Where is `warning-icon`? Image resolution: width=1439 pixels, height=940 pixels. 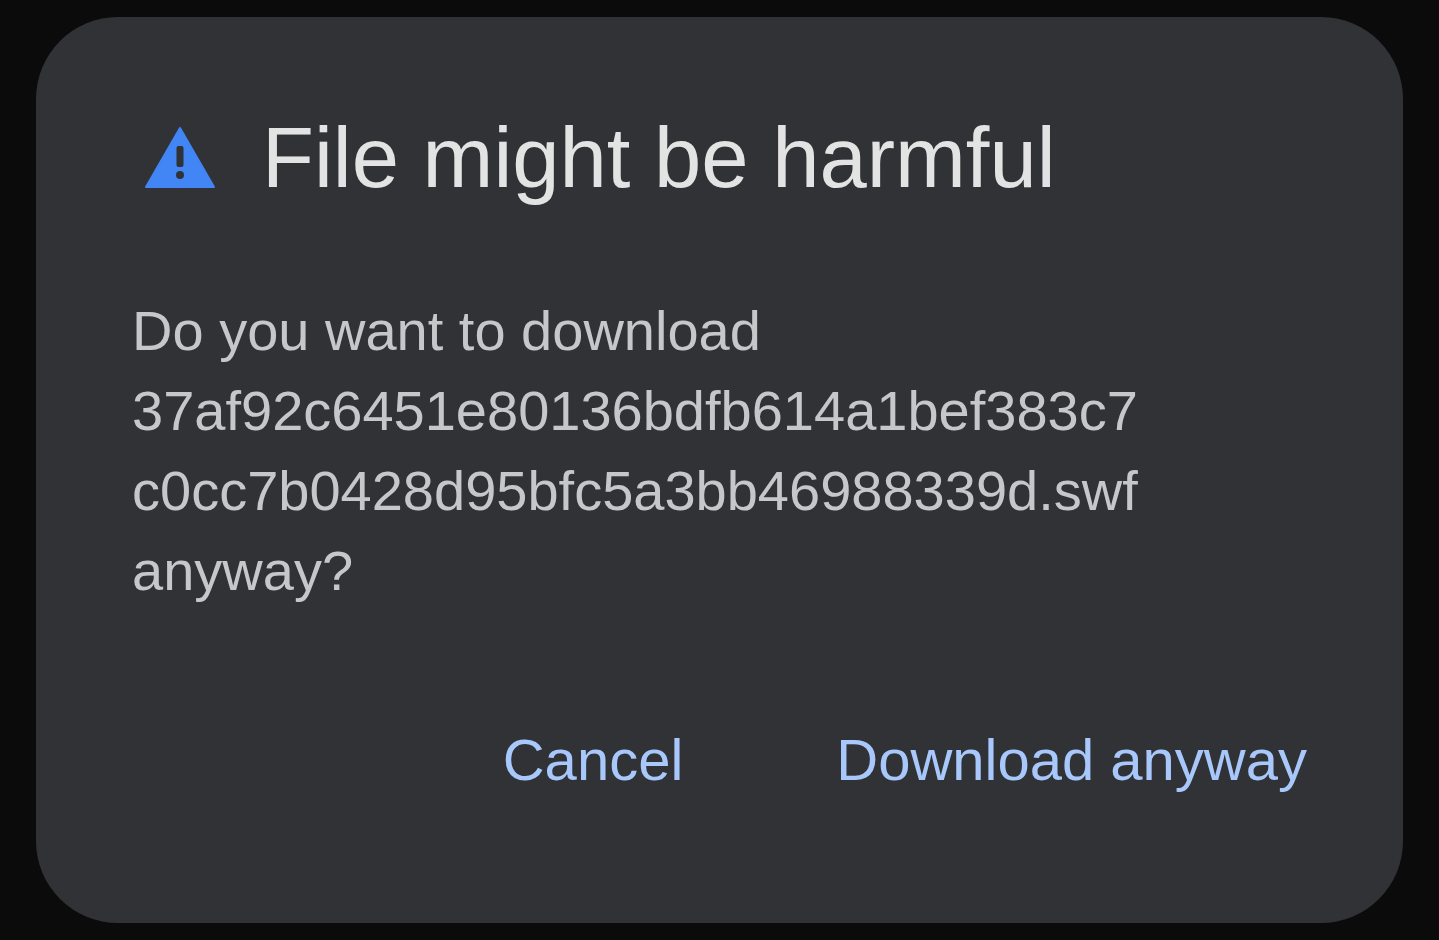
warning-icon is located at coordinates (180, 158).